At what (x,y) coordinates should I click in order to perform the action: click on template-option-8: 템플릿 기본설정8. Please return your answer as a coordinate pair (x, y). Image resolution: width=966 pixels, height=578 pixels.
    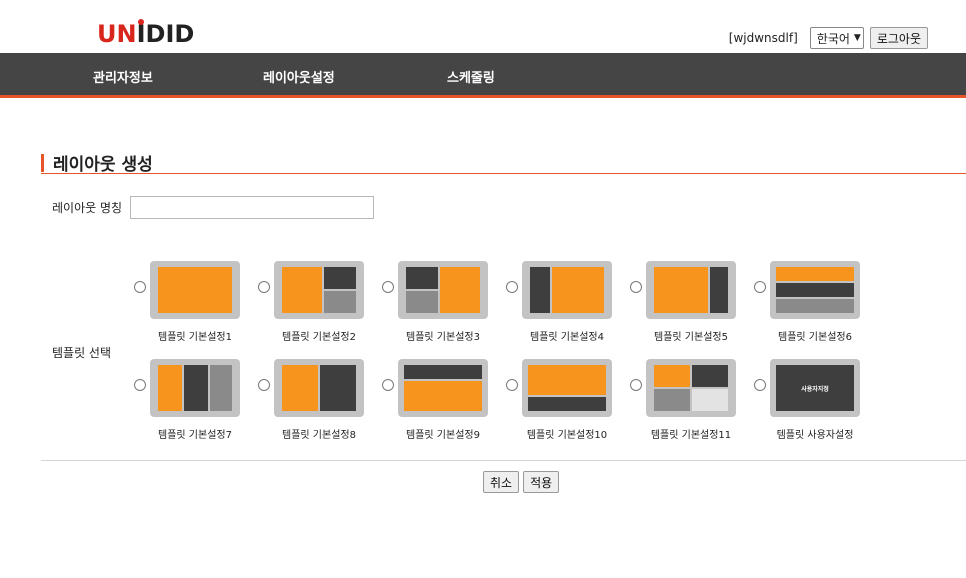
    Looking at the image, I should click on (317, 400).